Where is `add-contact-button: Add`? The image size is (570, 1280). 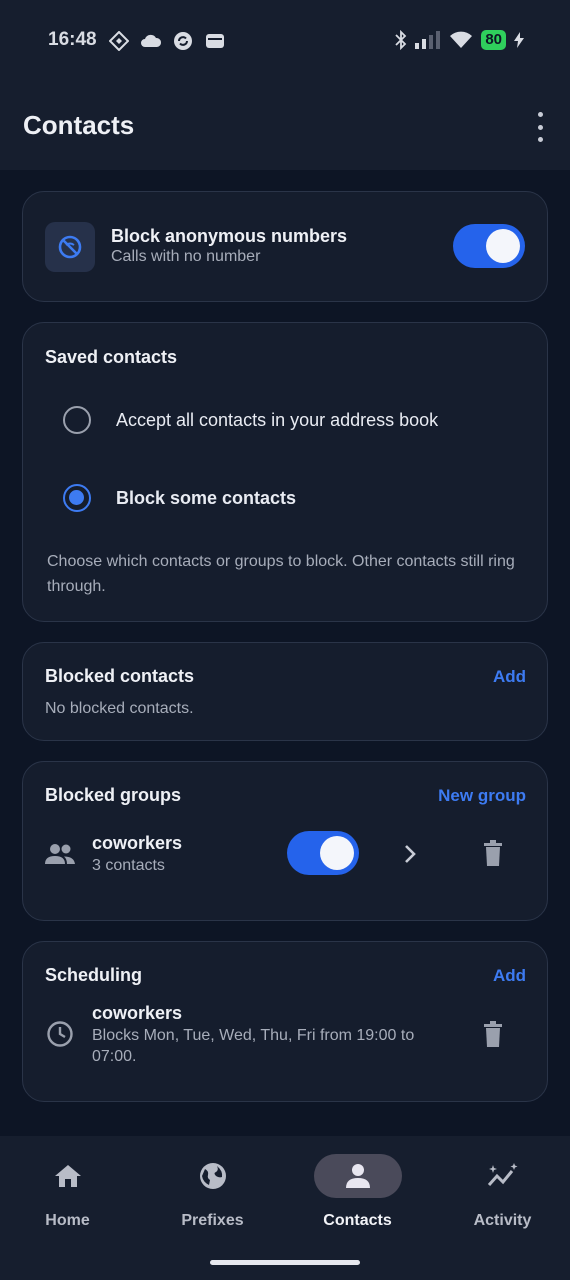 add-contact-button: Add is located at coordinates (509, 677).